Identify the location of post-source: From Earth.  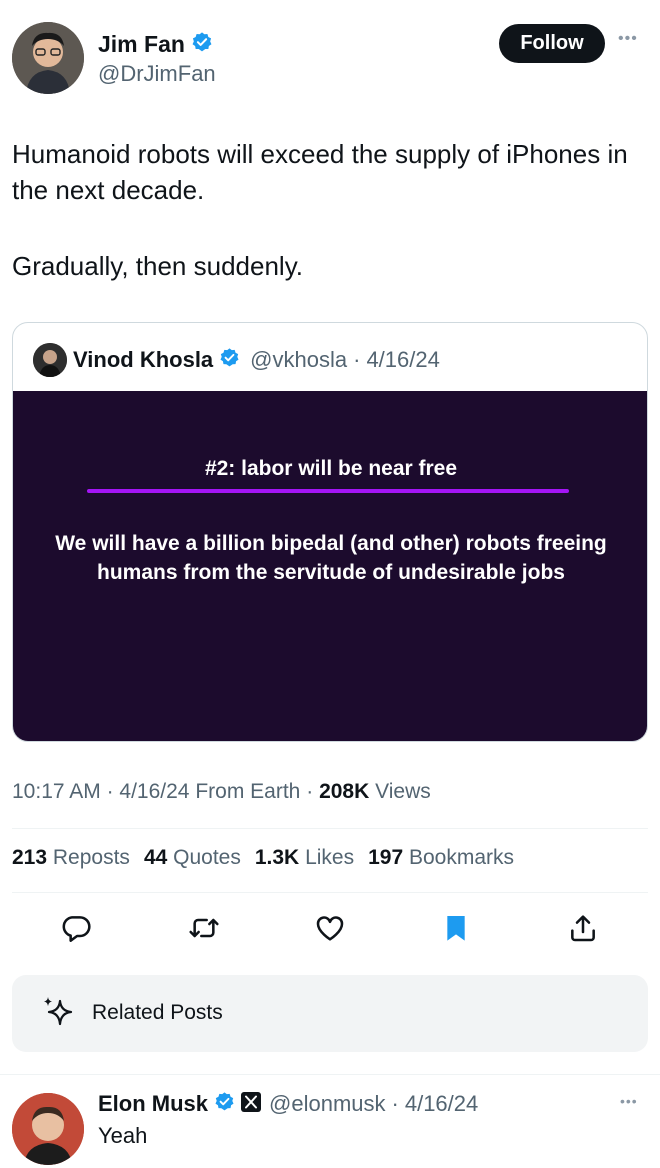
(248, 791).